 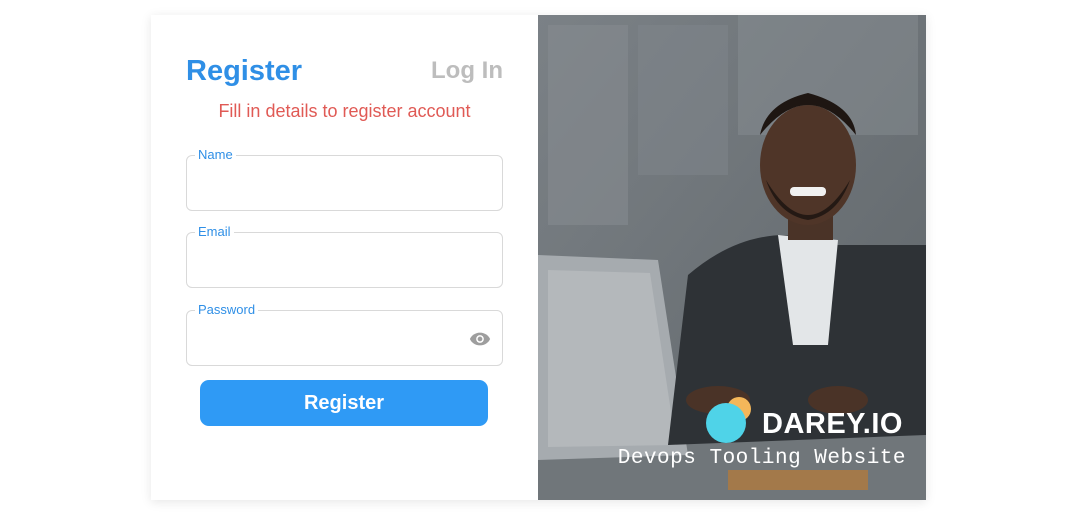 I want to click on register-button: Register, so click(x=344, y=403).